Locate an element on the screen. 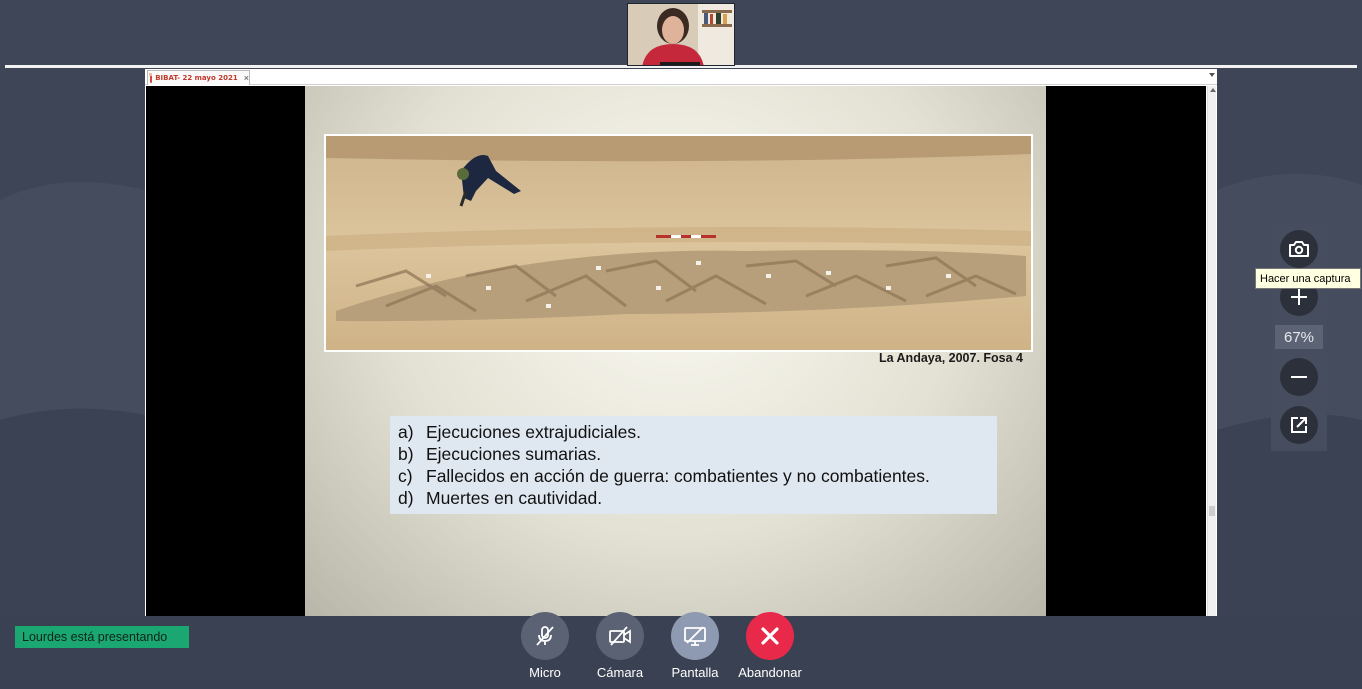  screen-label: Pantalla is located at coordinates (695, 672).